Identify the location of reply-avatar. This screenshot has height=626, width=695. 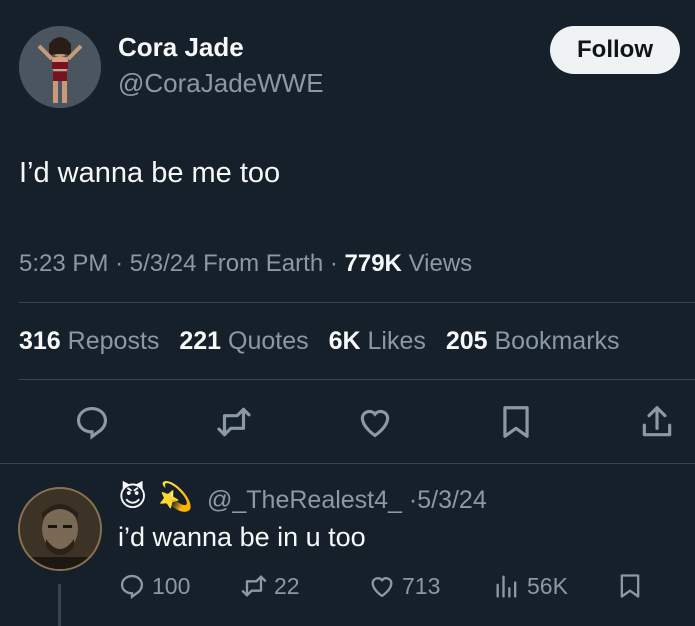
(60, 529).